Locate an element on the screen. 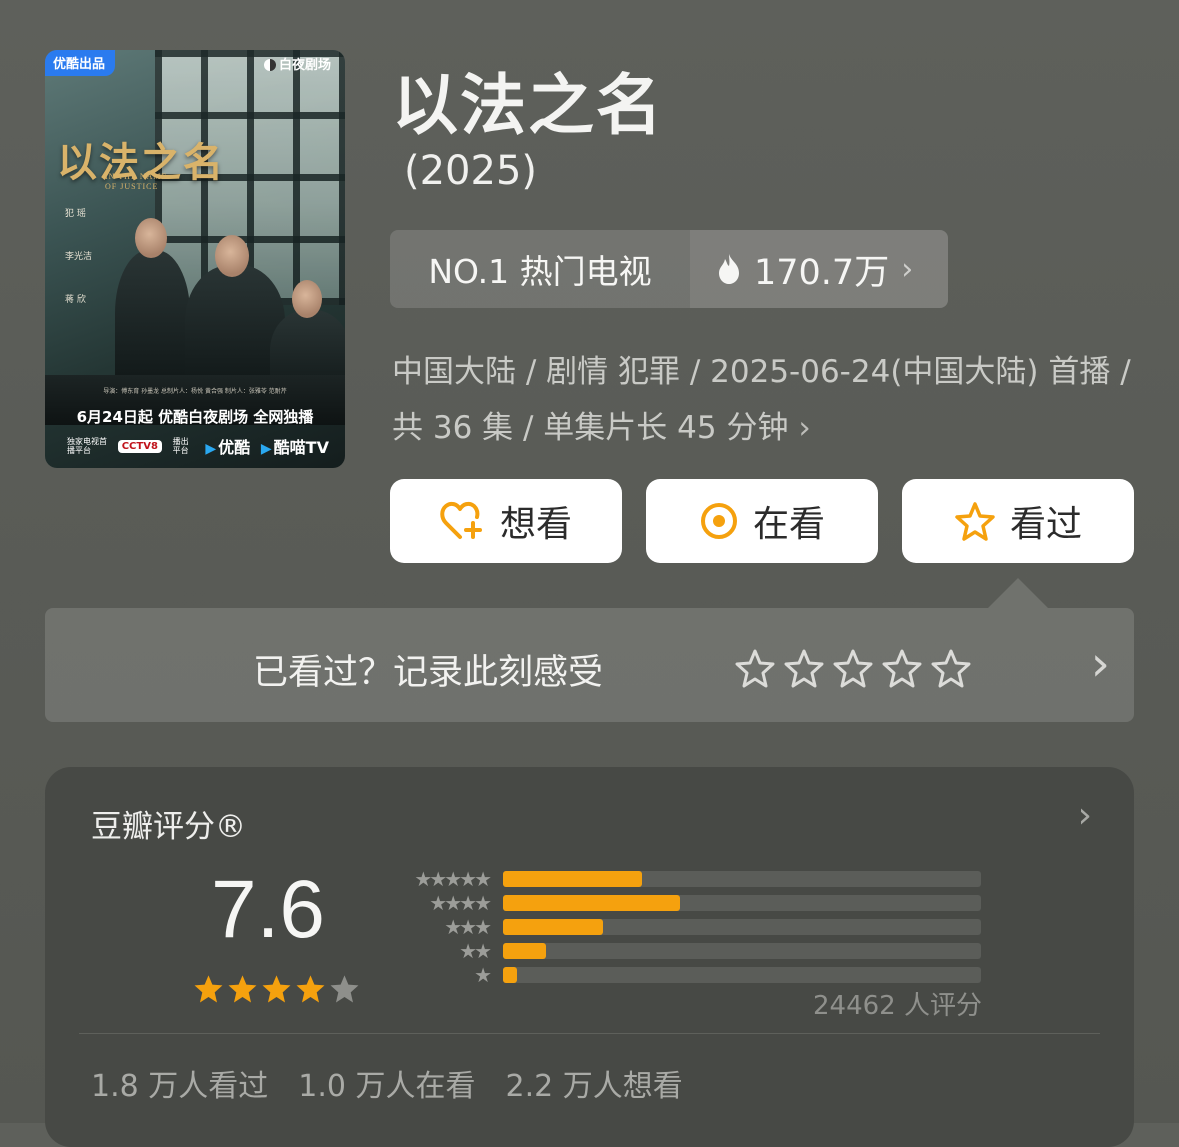  poster-english-title-line-2: OF JUSTICE is located at coordinates (132, 186).